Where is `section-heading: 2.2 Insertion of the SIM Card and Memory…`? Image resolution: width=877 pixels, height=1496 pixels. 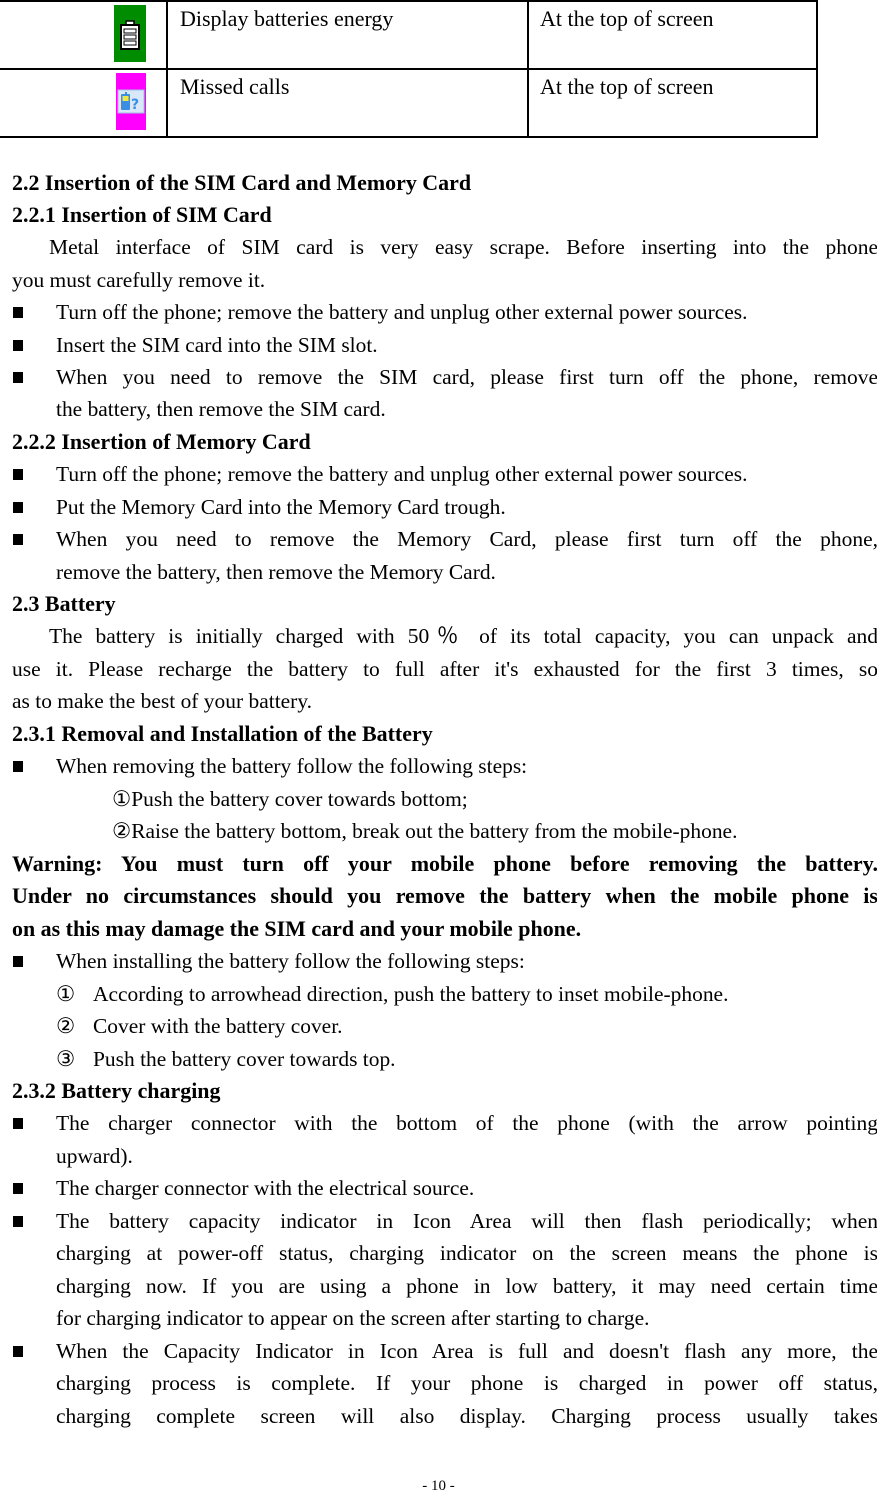
section-heading: 2.2 Insertion of the SIM Card and Memory… is located at coordinates (242, 182).